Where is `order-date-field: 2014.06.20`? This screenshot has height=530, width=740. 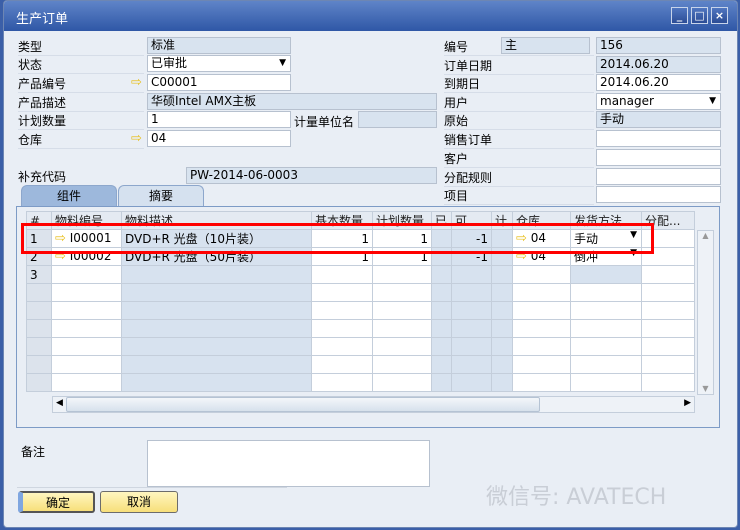
order-date-field: 2014.06.20 is located at coordinates (658, 64).